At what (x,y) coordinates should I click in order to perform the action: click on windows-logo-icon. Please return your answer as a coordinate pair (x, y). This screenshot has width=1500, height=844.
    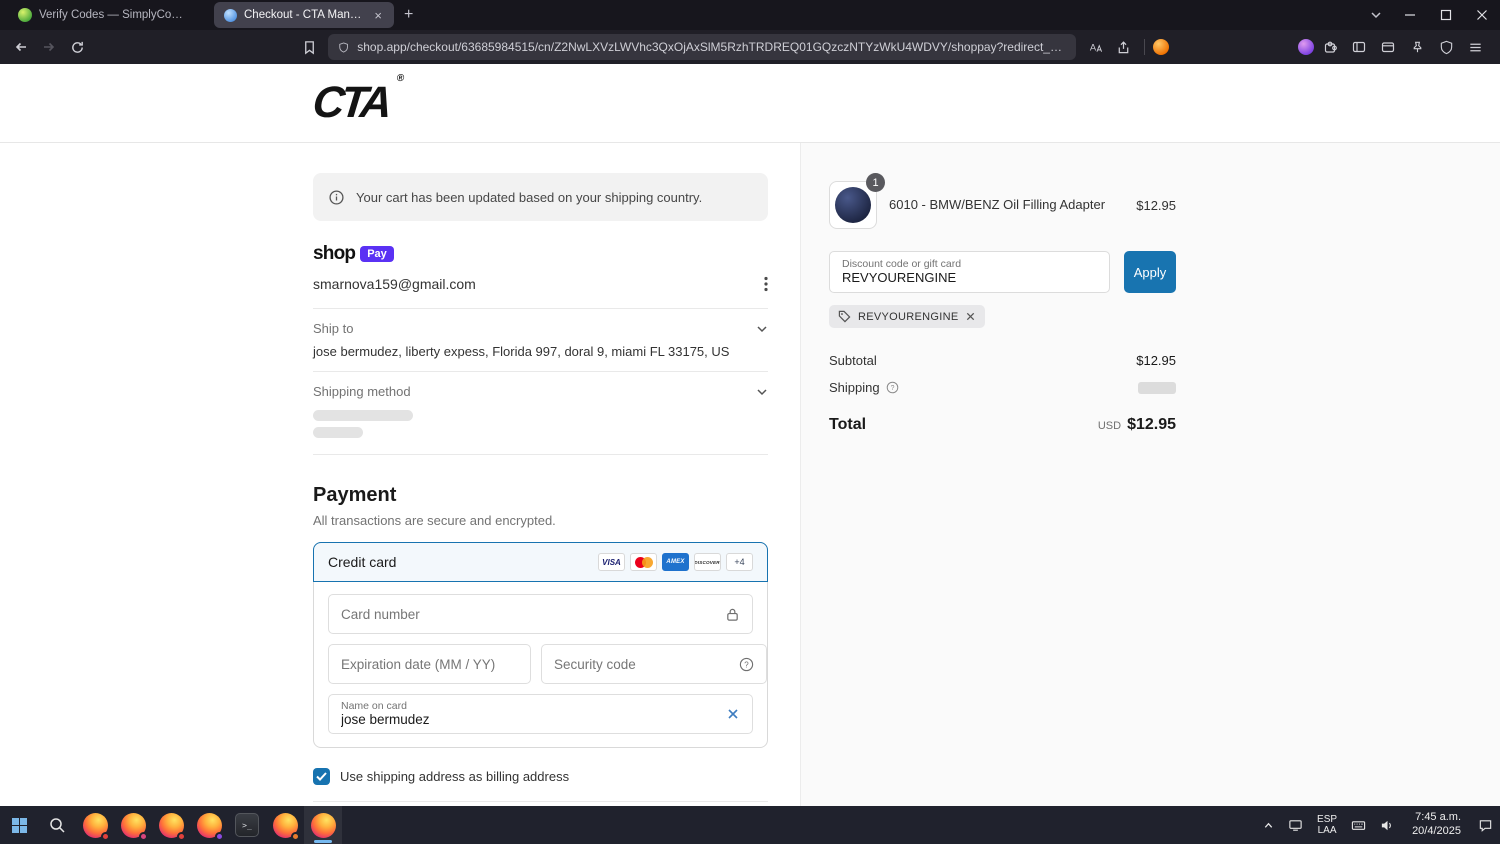
    Looking at the image, I should click on (19, 825).